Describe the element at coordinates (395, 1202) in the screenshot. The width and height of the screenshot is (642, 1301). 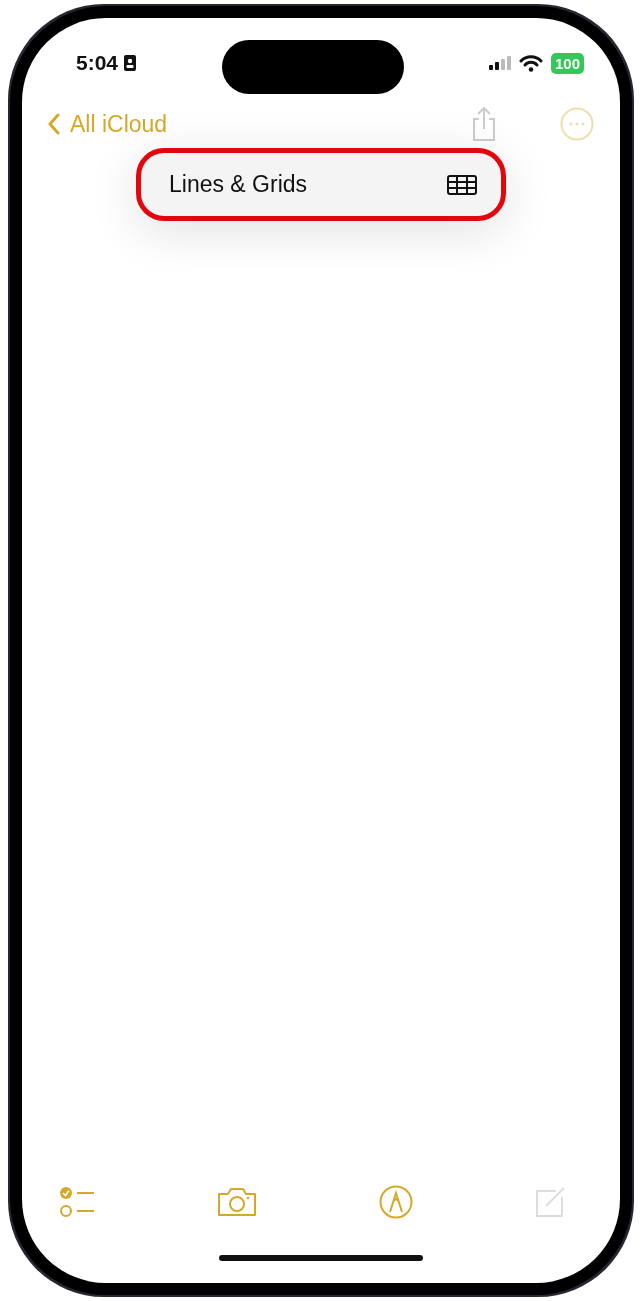
I see `markup-pen-icon` at that location.